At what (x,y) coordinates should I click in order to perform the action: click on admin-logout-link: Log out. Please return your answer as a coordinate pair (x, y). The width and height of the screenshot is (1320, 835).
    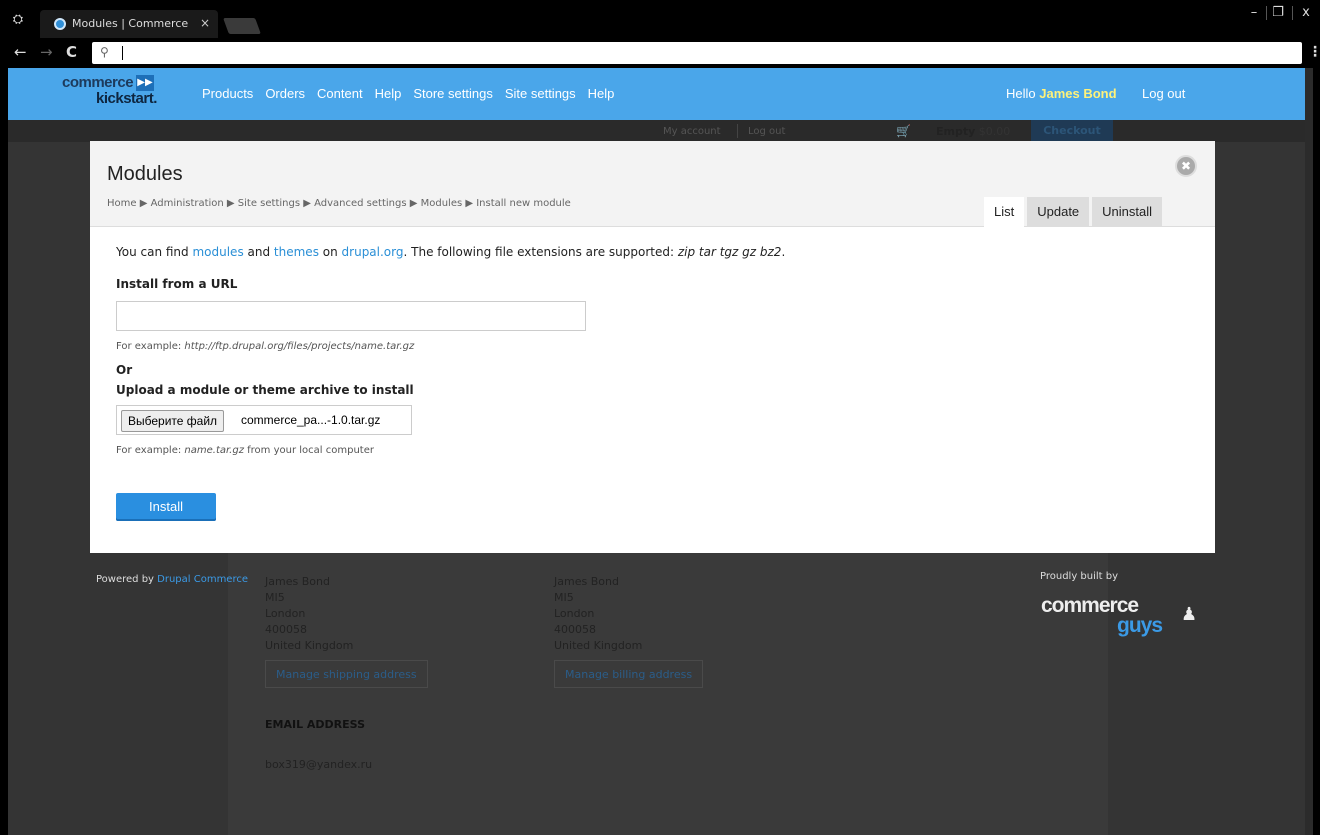
    Looking at the image, I should click on (1163, 93).